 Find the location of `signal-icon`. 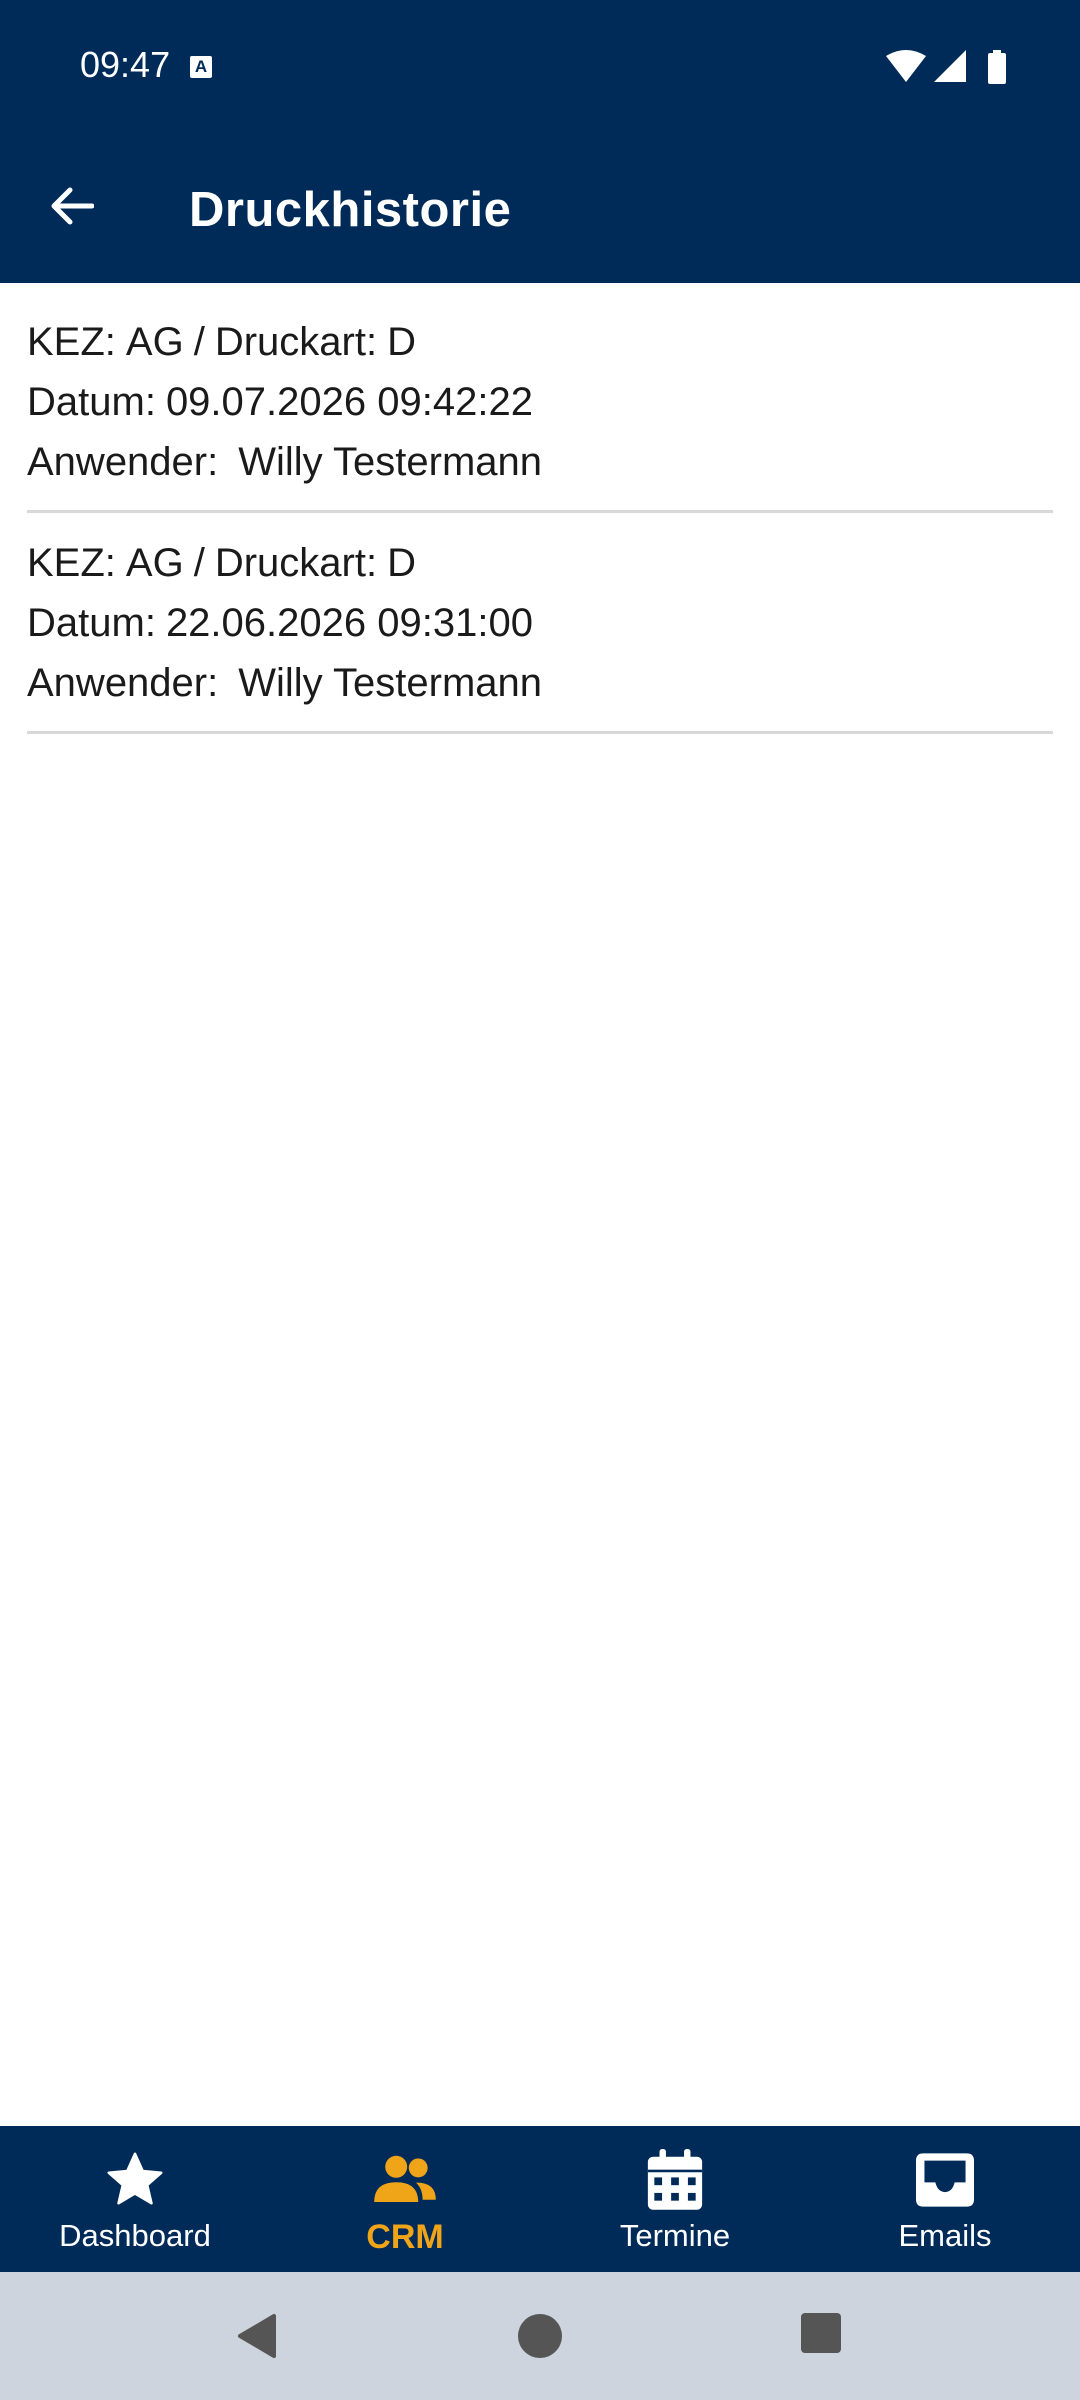

signal-icon is located at coordinates (950, 66).